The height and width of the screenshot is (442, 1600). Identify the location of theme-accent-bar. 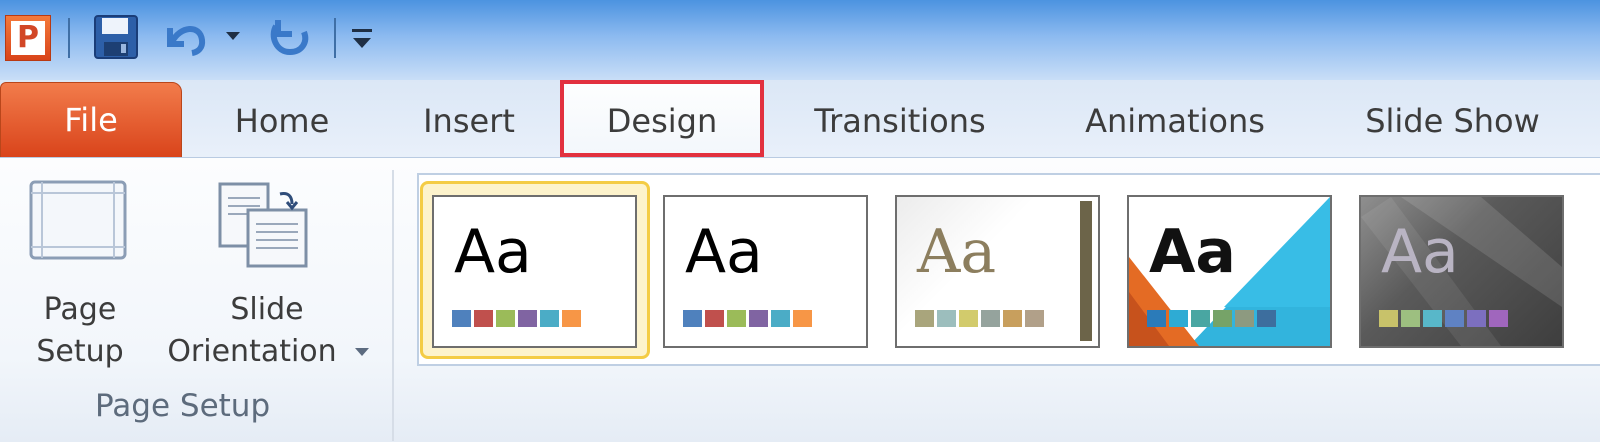
(1086, 271).